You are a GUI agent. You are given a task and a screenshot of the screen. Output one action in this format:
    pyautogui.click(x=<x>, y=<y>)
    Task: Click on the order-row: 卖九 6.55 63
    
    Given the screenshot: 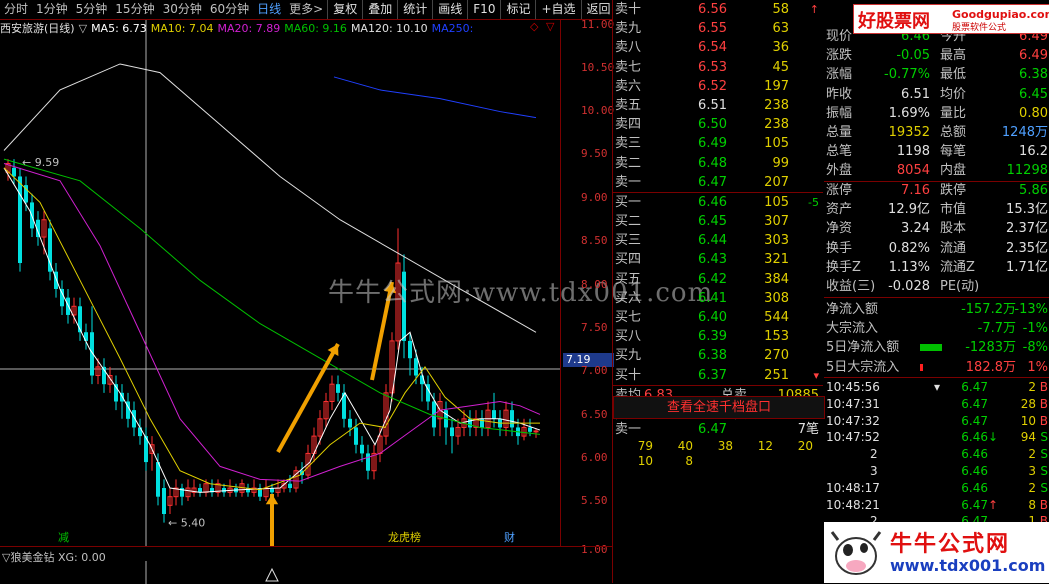 What is the action you would take?
    pyautogui.click(x=718, y=28)
    